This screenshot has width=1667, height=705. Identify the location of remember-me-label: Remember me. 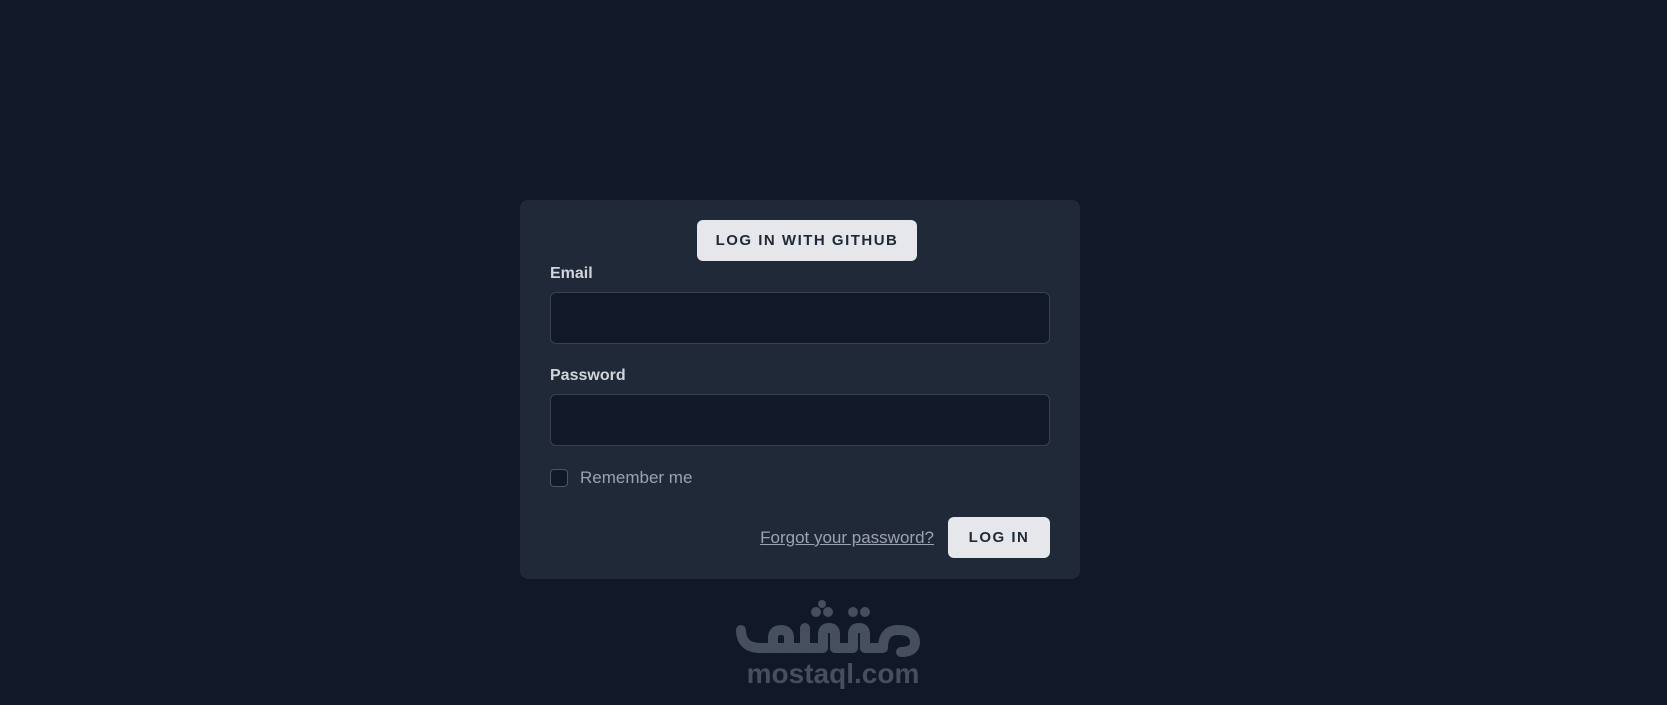
(636, 477).